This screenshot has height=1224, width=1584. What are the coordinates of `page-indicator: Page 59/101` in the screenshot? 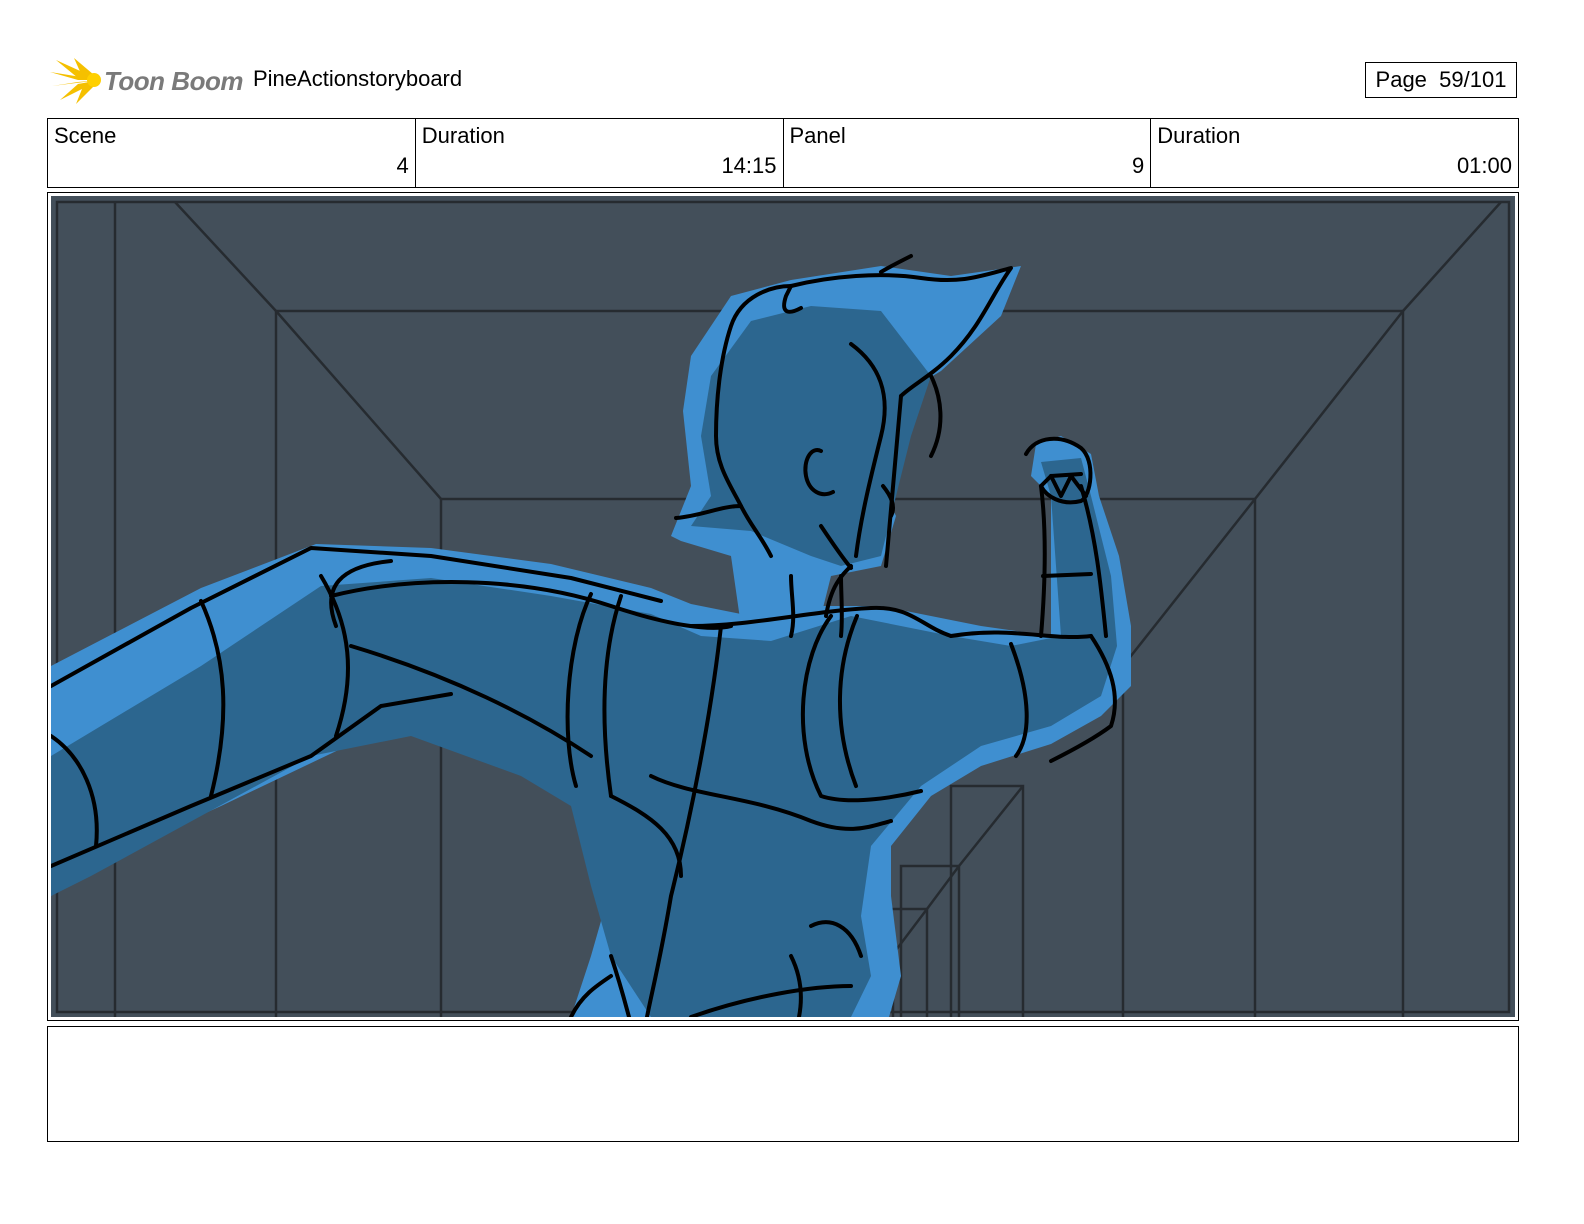 It's located at (1441, 80).